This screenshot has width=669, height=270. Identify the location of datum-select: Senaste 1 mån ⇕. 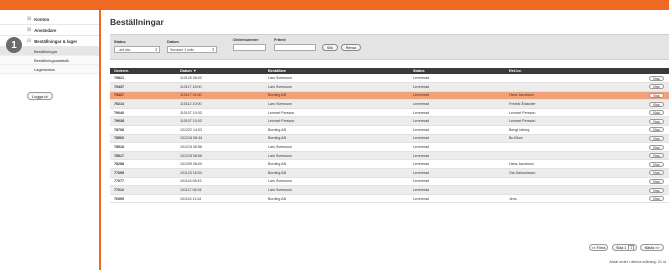
(192, 49).